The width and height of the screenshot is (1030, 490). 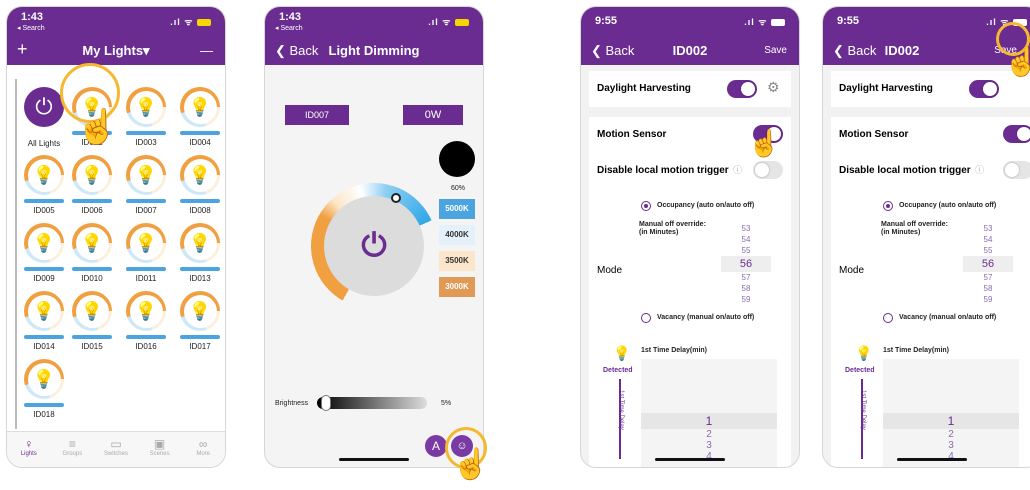 What do you see at coordinates (773, 87) in the screenshot?
I see `gear-icon: ⚙` at bounding box center [773, 87].